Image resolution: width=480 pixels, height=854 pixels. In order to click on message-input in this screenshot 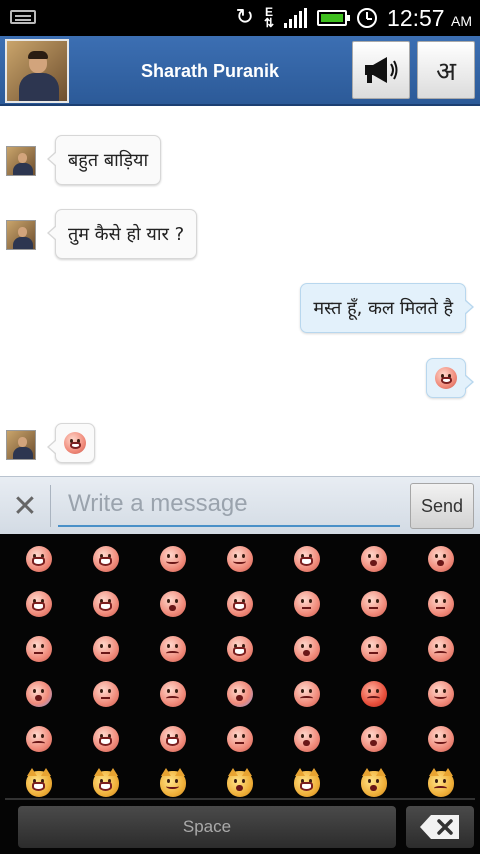, I will do `click(229, 505)`.